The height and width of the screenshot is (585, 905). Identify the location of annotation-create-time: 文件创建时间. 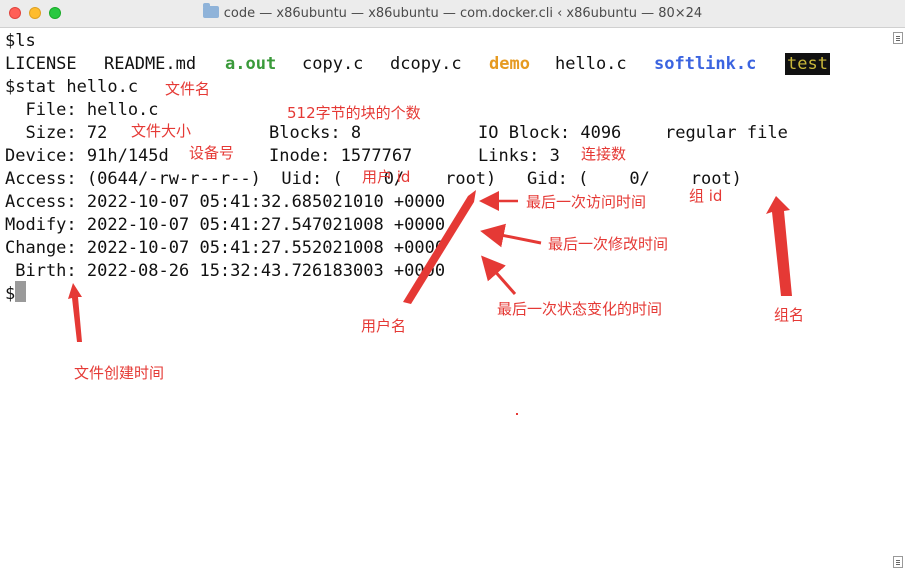
(119, 373).